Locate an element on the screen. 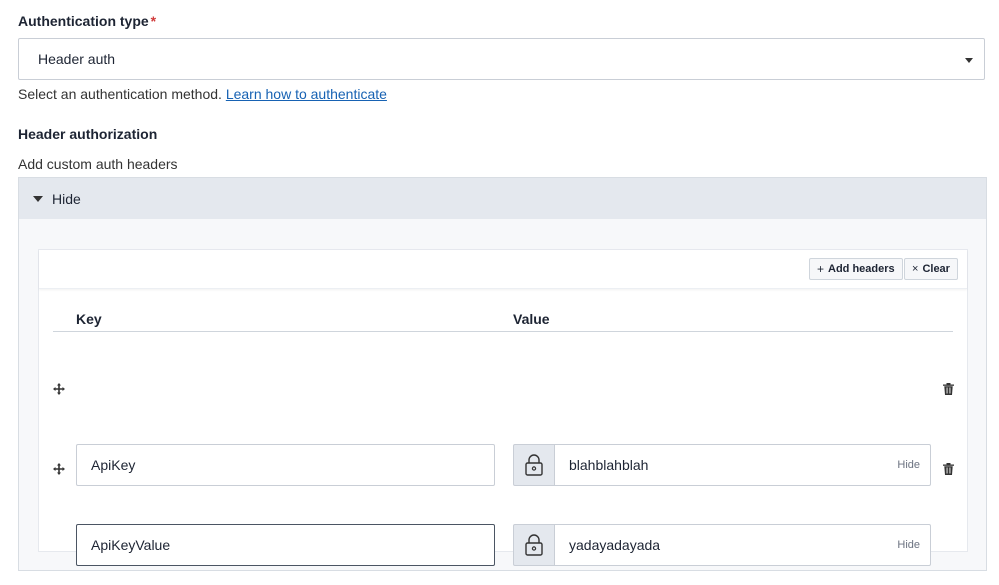  header-value-text: yadayadayada is located at coordinates (615, 545).